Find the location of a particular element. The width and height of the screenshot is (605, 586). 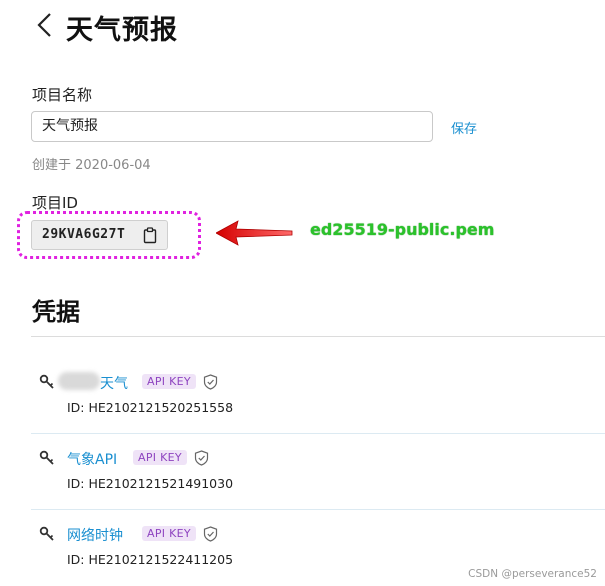

credential-name-link: 网络时钟 is located at coordinates (95, 535).